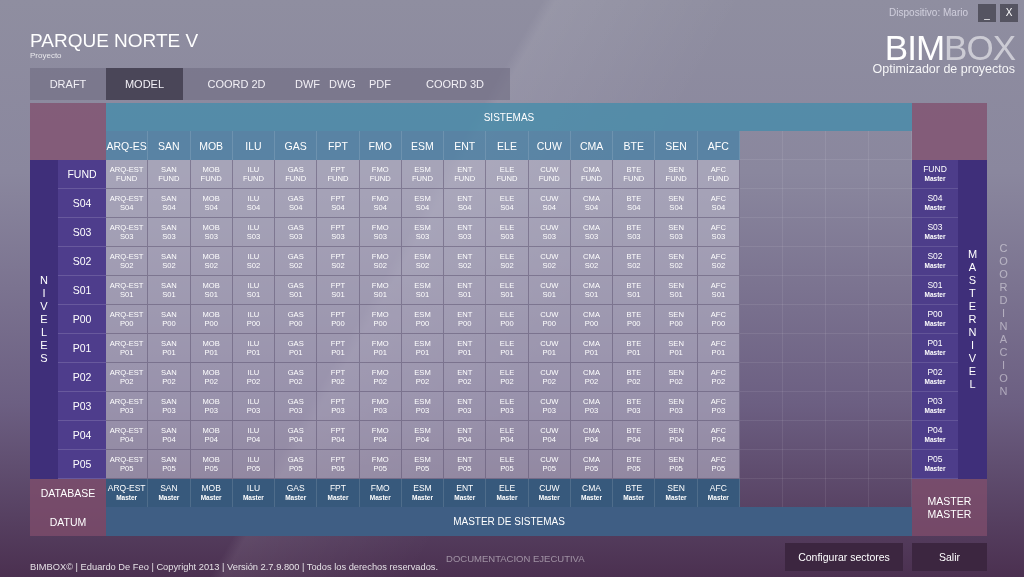 This screenshot has height=577, width=1024. What do you see at coordinates (380, 84) in the screenshot?
I see `tab: PDF` at bounding box center [380, 84].